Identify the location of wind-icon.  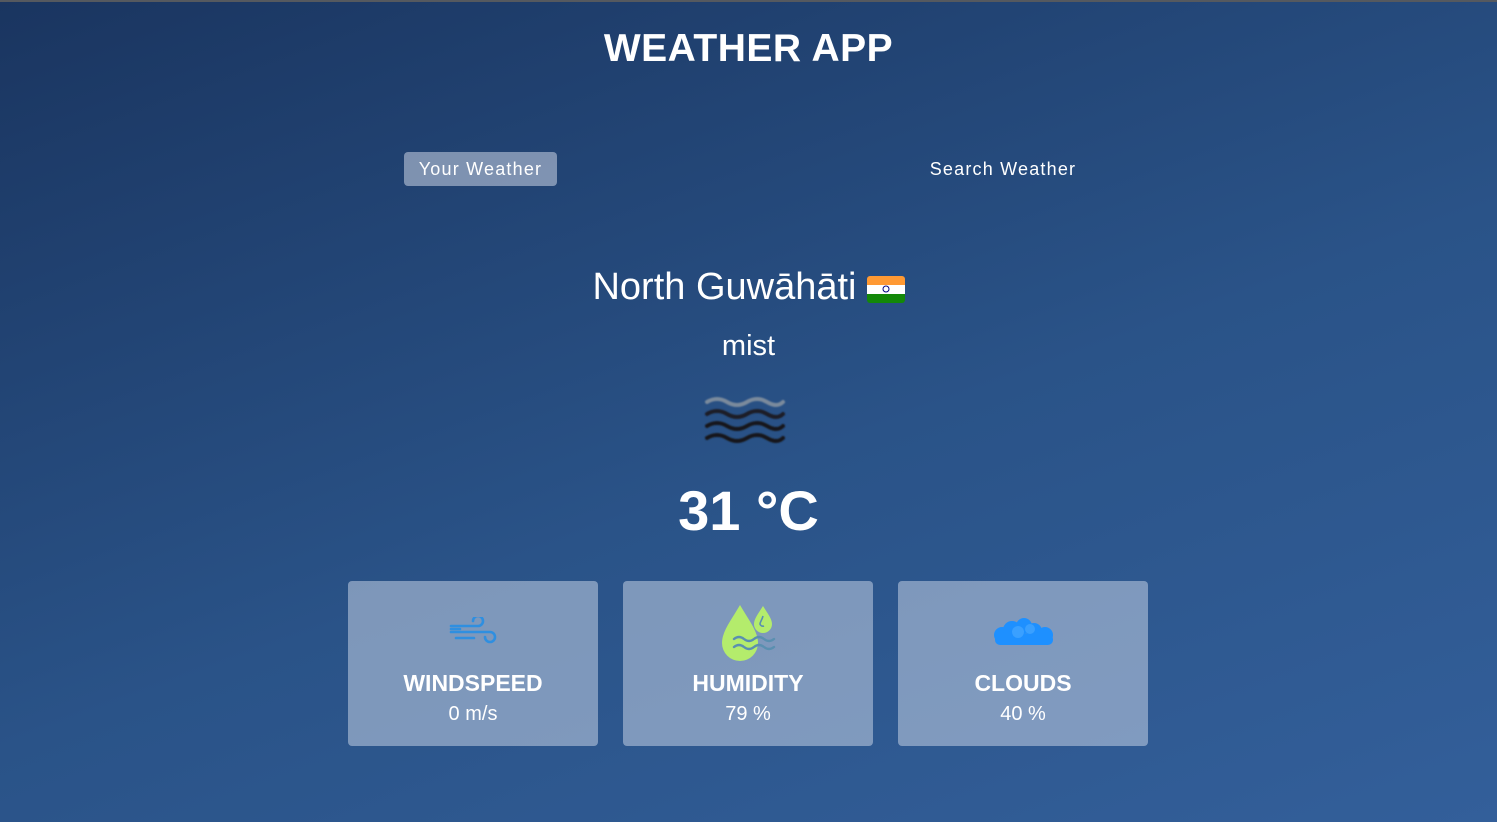
(473, 630).